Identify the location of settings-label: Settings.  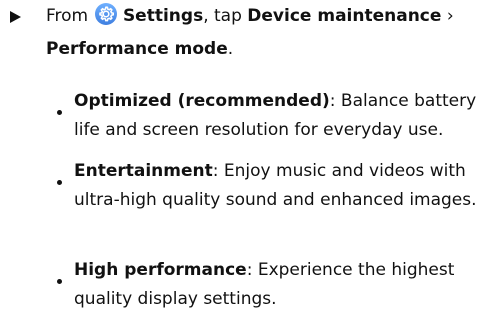
(163, 16).